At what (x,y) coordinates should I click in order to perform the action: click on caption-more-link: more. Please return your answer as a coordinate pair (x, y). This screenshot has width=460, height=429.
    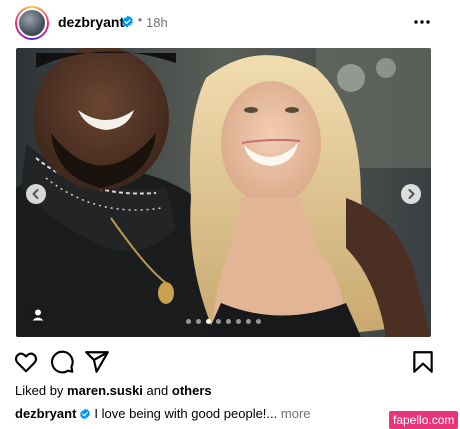
    Looking at the image, I should click on (296, 413).